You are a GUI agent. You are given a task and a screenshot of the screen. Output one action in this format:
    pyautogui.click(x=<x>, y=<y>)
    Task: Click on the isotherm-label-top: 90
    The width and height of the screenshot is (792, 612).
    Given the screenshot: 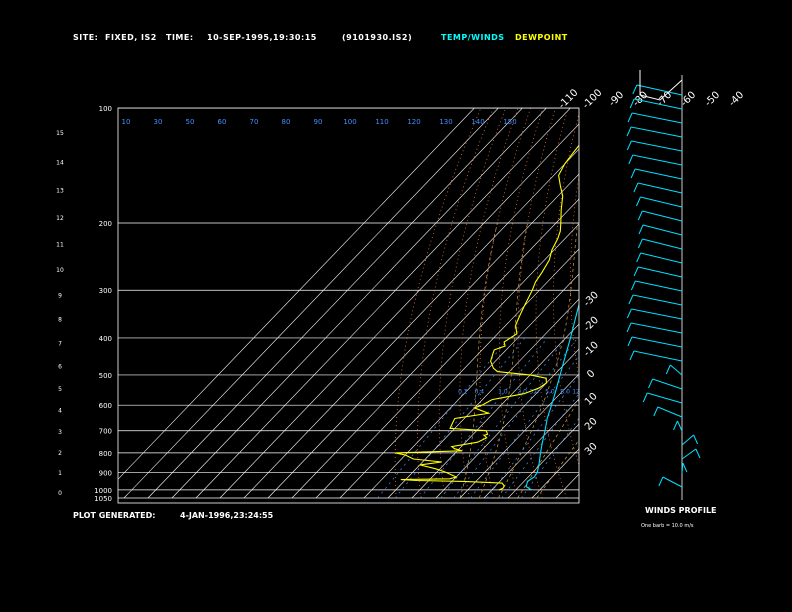 What is the action you would take?
    pyautogui.click(x=318, y=122)
    